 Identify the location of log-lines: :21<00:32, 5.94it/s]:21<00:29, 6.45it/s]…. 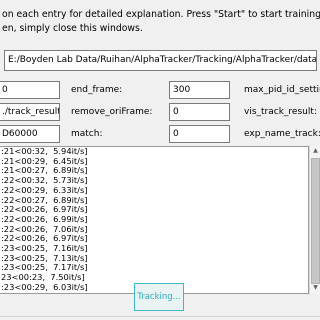
(44, 220).